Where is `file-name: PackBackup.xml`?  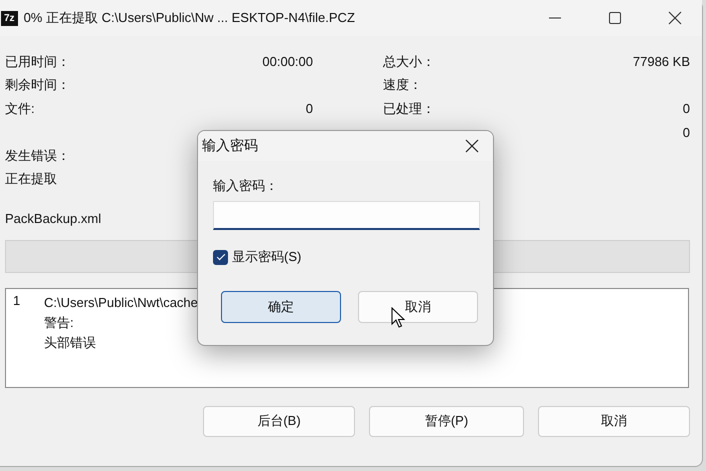
file-name: PackBackup.xml is located at coordinates (53, 219).